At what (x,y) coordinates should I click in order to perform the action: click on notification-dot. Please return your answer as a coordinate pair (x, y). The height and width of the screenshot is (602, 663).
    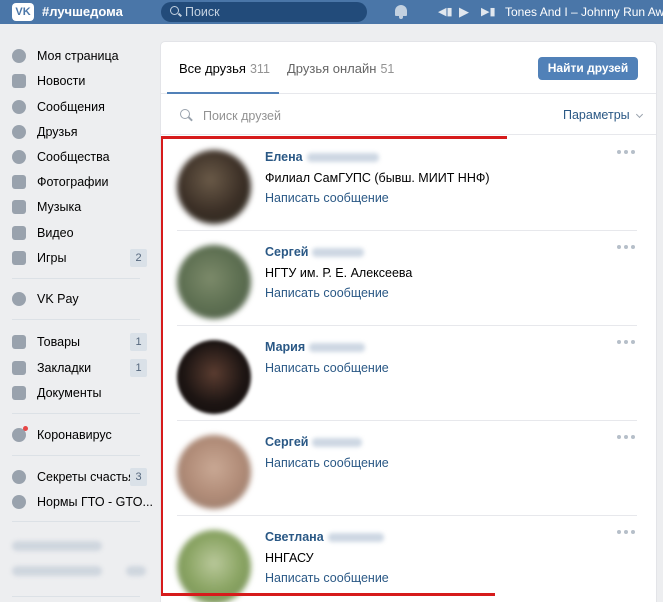
    Looking at the image, I should click on (25, 428).